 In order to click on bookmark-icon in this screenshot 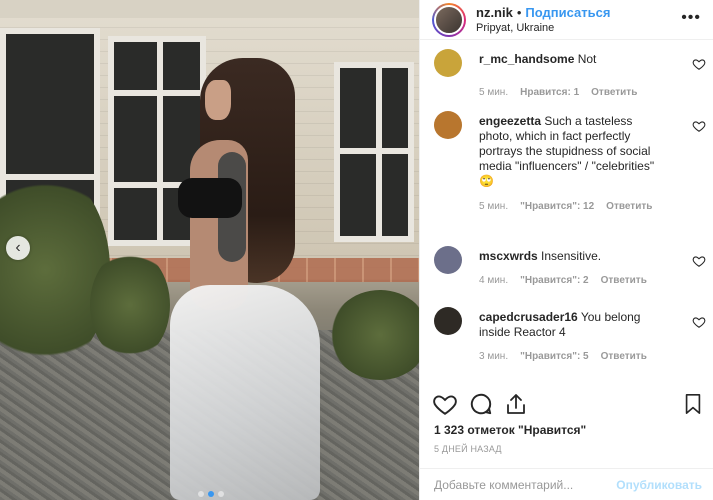, I will do `click(693, 404)`.